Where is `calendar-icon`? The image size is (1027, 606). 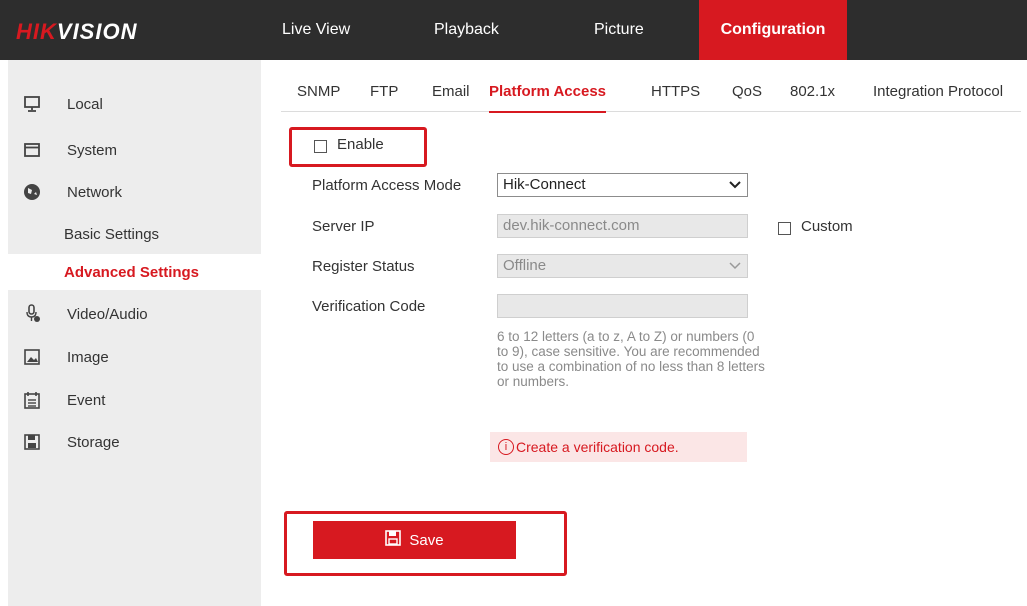
calendar-icon is located at coordinates (32, 400).